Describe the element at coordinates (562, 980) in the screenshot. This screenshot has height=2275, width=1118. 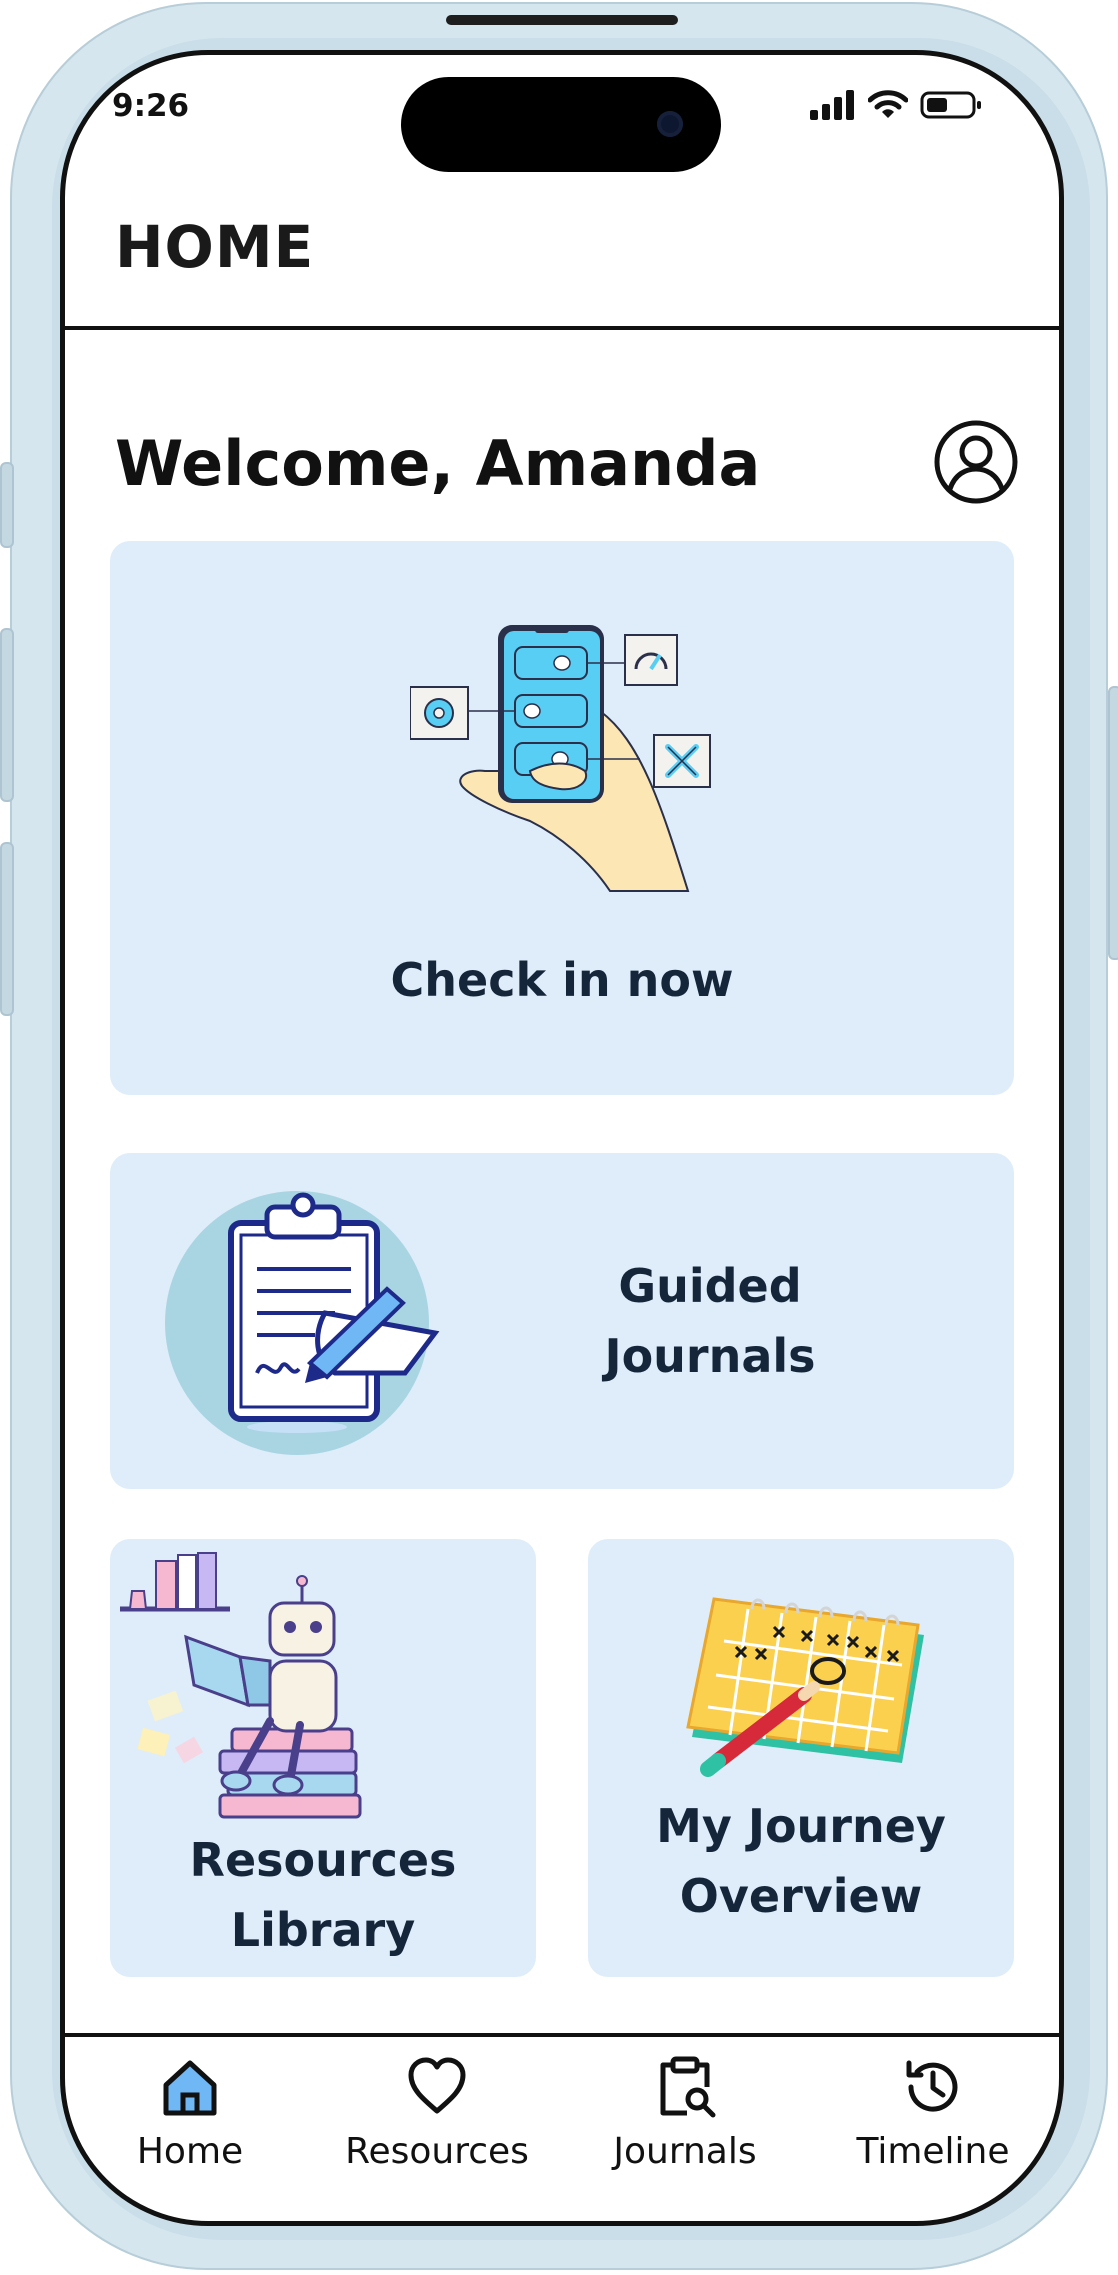
I see `check-in-label: Check in now` at that location.